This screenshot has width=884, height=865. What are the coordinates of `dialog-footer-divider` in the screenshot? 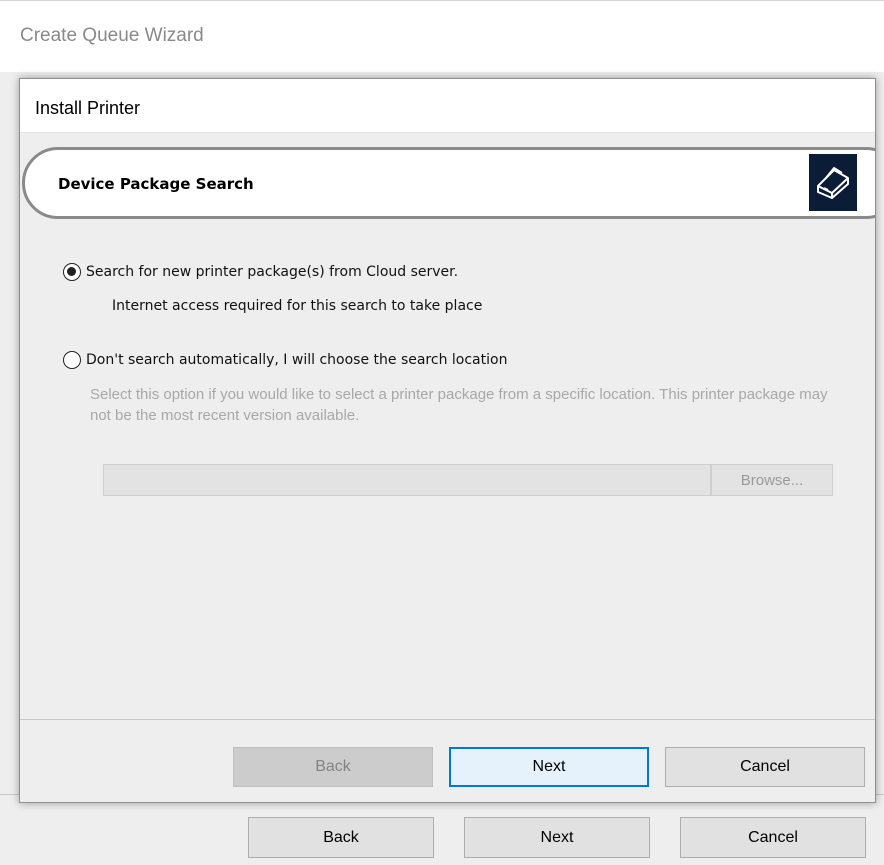 It's located at (447, 719).